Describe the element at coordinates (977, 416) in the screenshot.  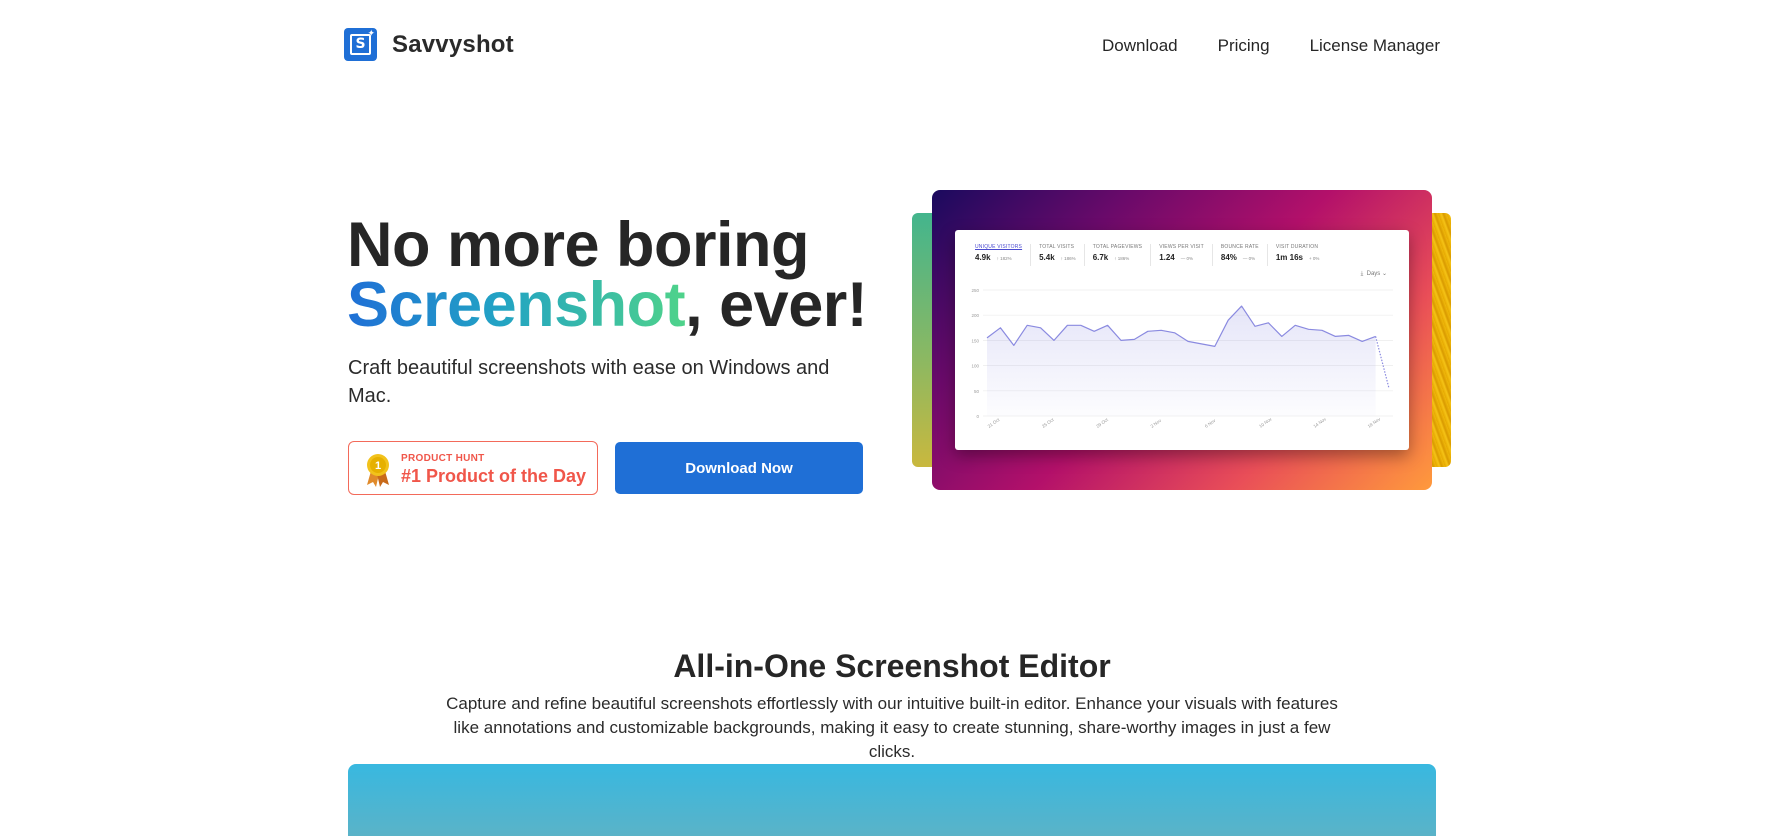
I see `y-tick-label: 0` at that location.